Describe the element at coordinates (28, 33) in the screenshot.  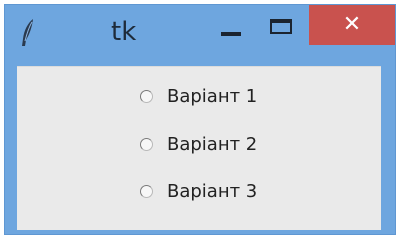
I see `feather-icon` at that location.